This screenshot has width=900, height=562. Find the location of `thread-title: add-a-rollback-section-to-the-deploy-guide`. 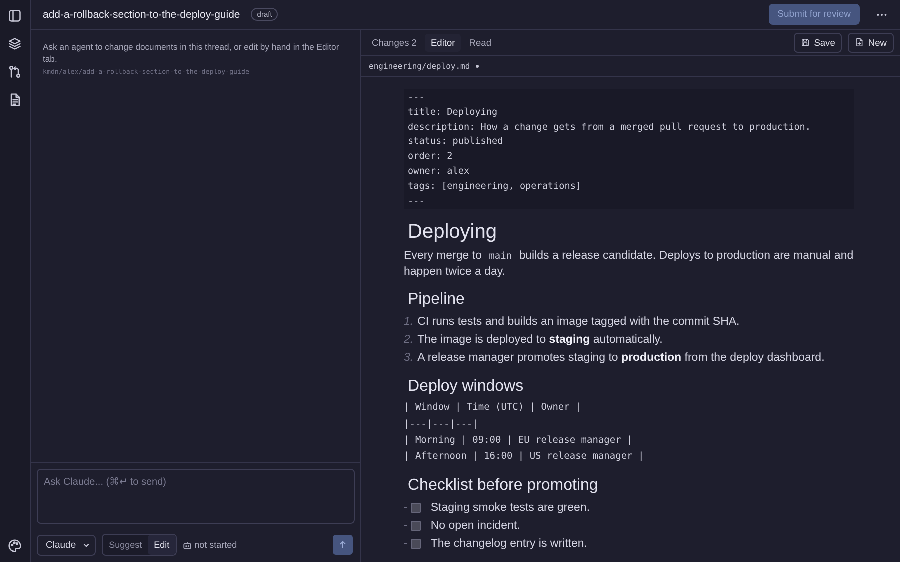

thread-title: add-a-rollback-section-to-the-deploy-guide is located at coordinates (141, 14).